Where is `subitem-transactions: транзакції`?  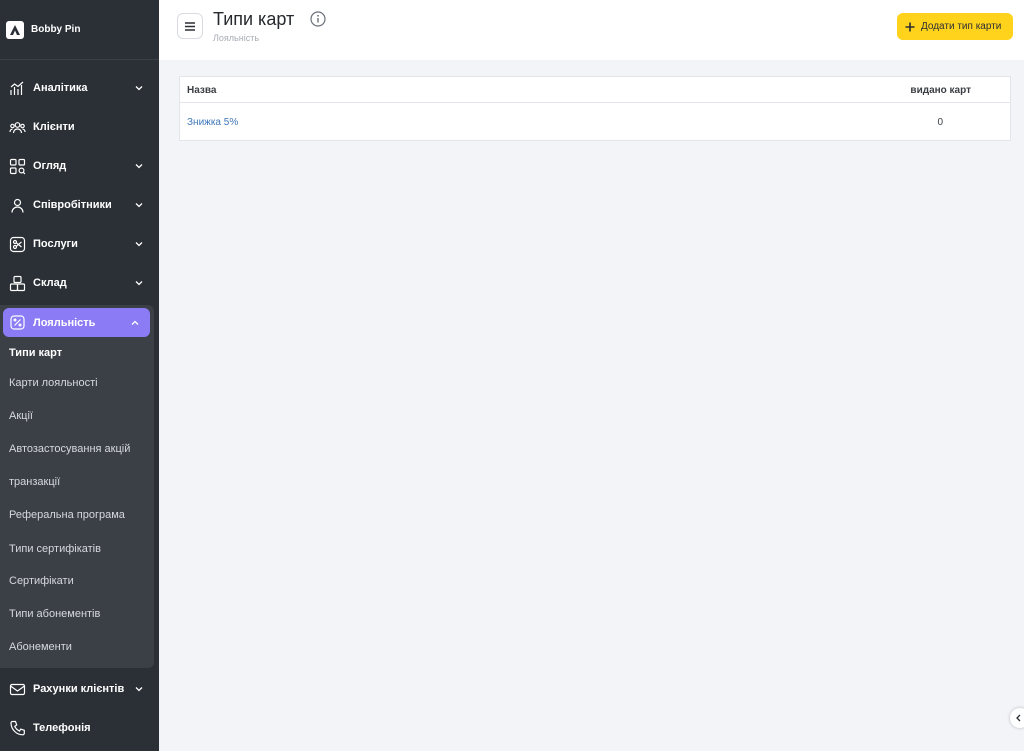 subitem-transactions: транзакції is located at coordinates (34, 482).